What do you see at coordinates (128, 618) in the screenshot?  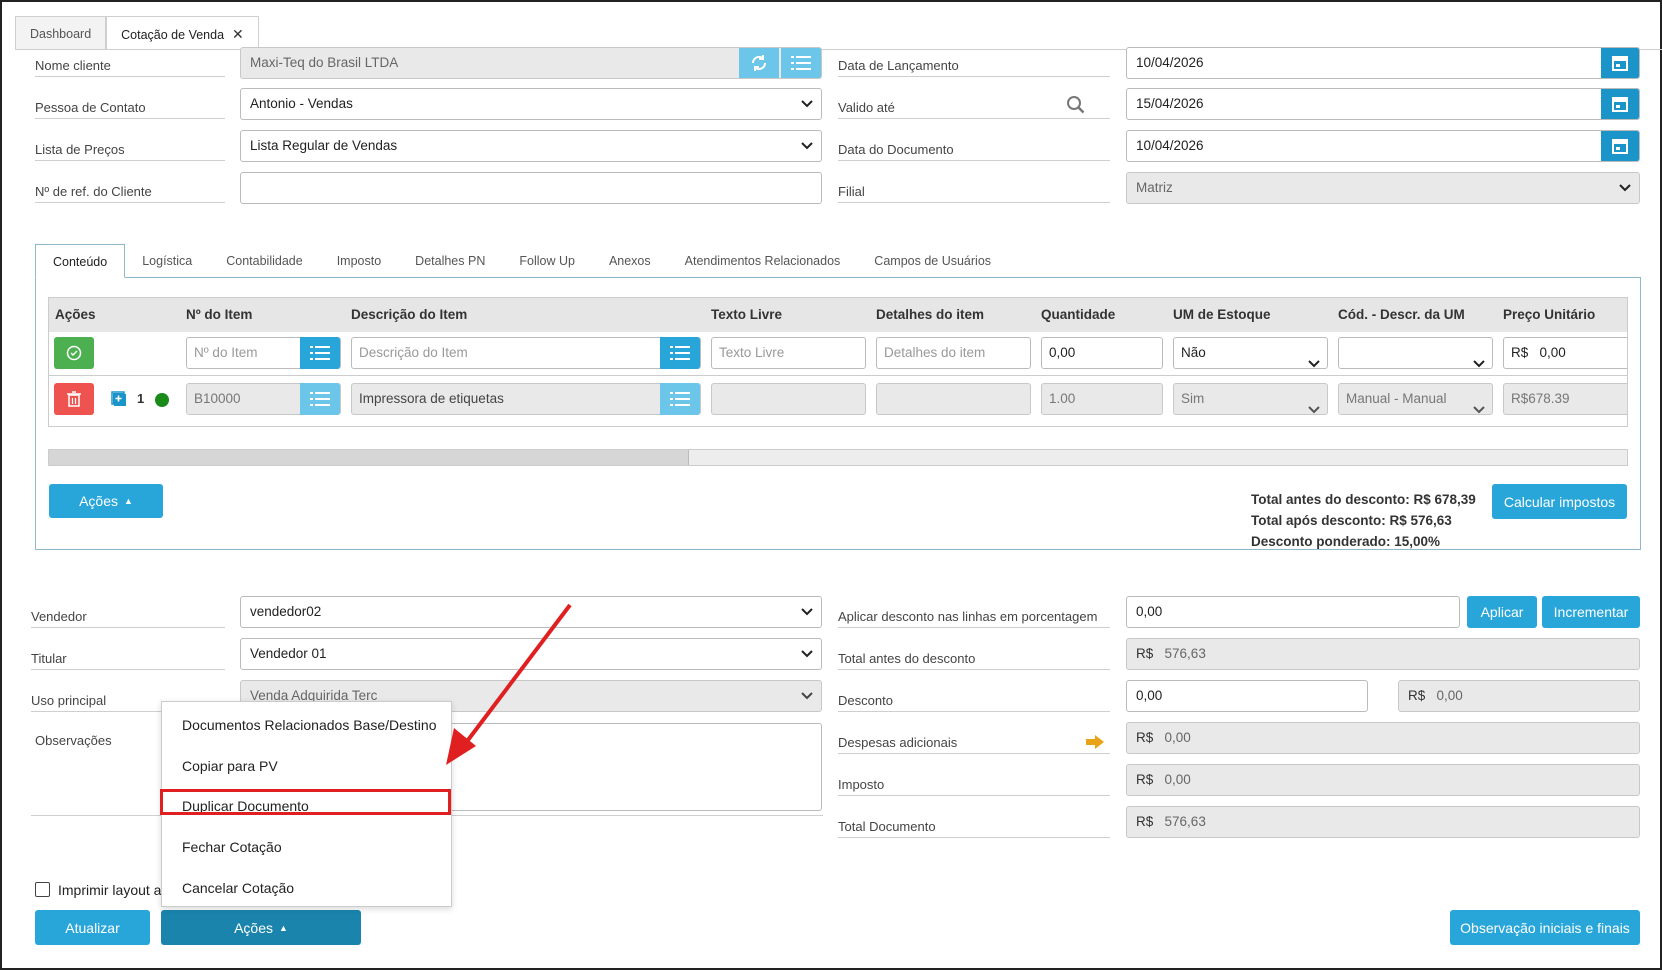 I see `vendedor-label: Vendedor` at bounding box center [128, 618].